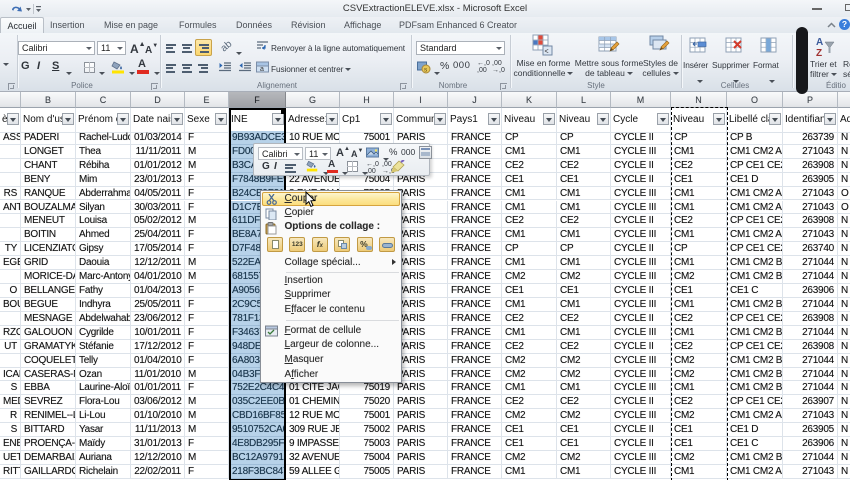 This screenshot has height=480, width=850. Describe the element at coordinates (262, 69) in the screenshot. I see `svg-text: a` at that location.